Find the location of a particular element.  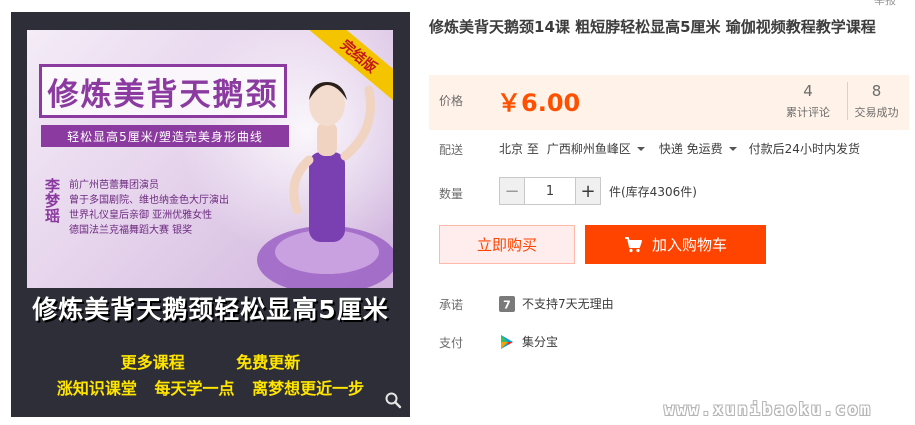

promise-row: 7 不支持7天无理由 is located at coordinates (556, 303).